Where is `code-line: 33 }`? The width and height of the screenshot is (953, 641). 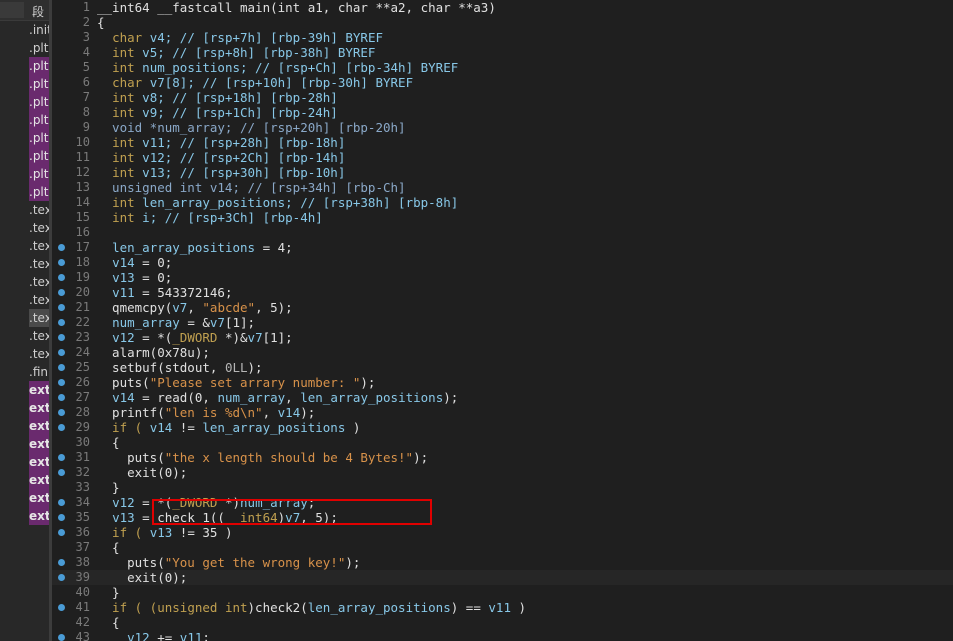
code-line: 33 } is located at coordinates (502, 487).